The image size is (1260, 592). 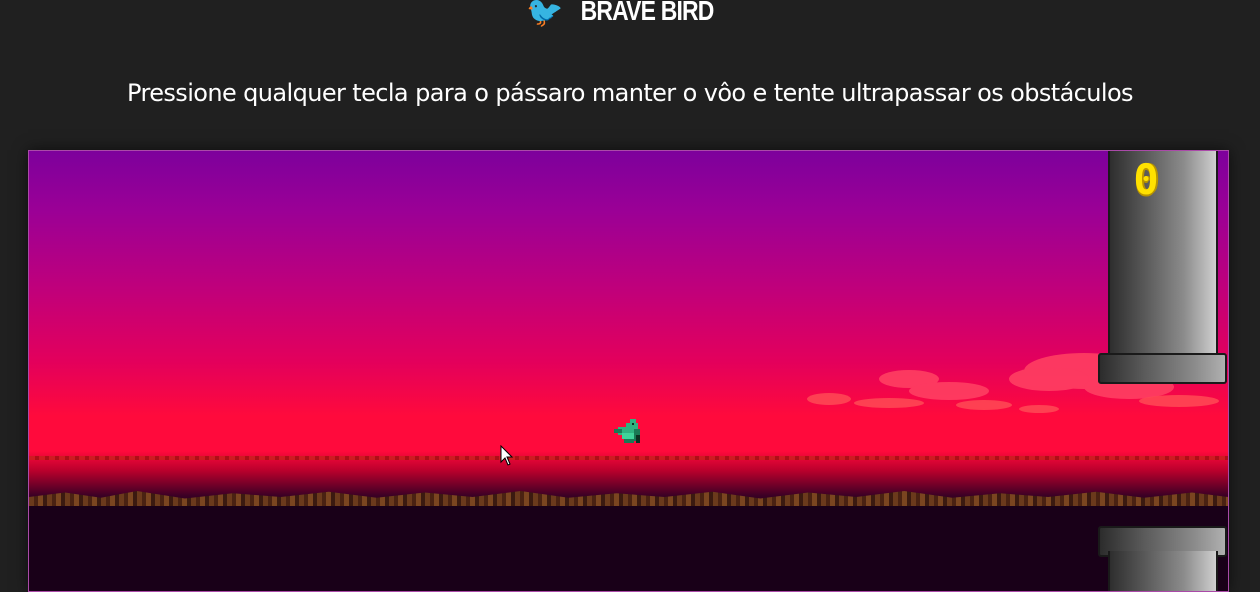 What do you see at coordinates (627, 431) in the screenshot?
I see `pixel-bird-icon` at bounding box center [627, 431].